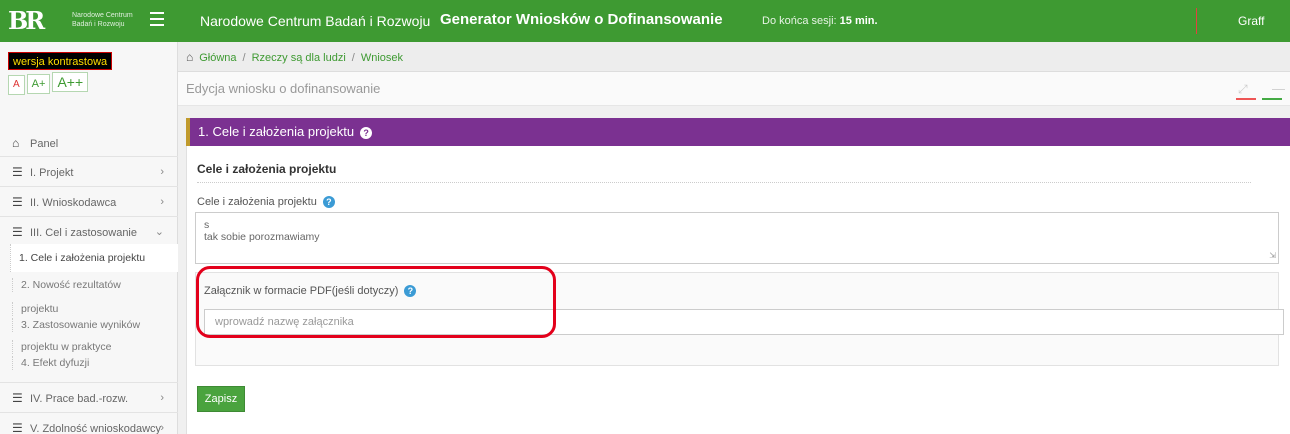 The image size is (1290, 434). Describe the element at coordinates (159, 232) in the screenshot. I see `chevron-down-icon: ⌄` at that location.